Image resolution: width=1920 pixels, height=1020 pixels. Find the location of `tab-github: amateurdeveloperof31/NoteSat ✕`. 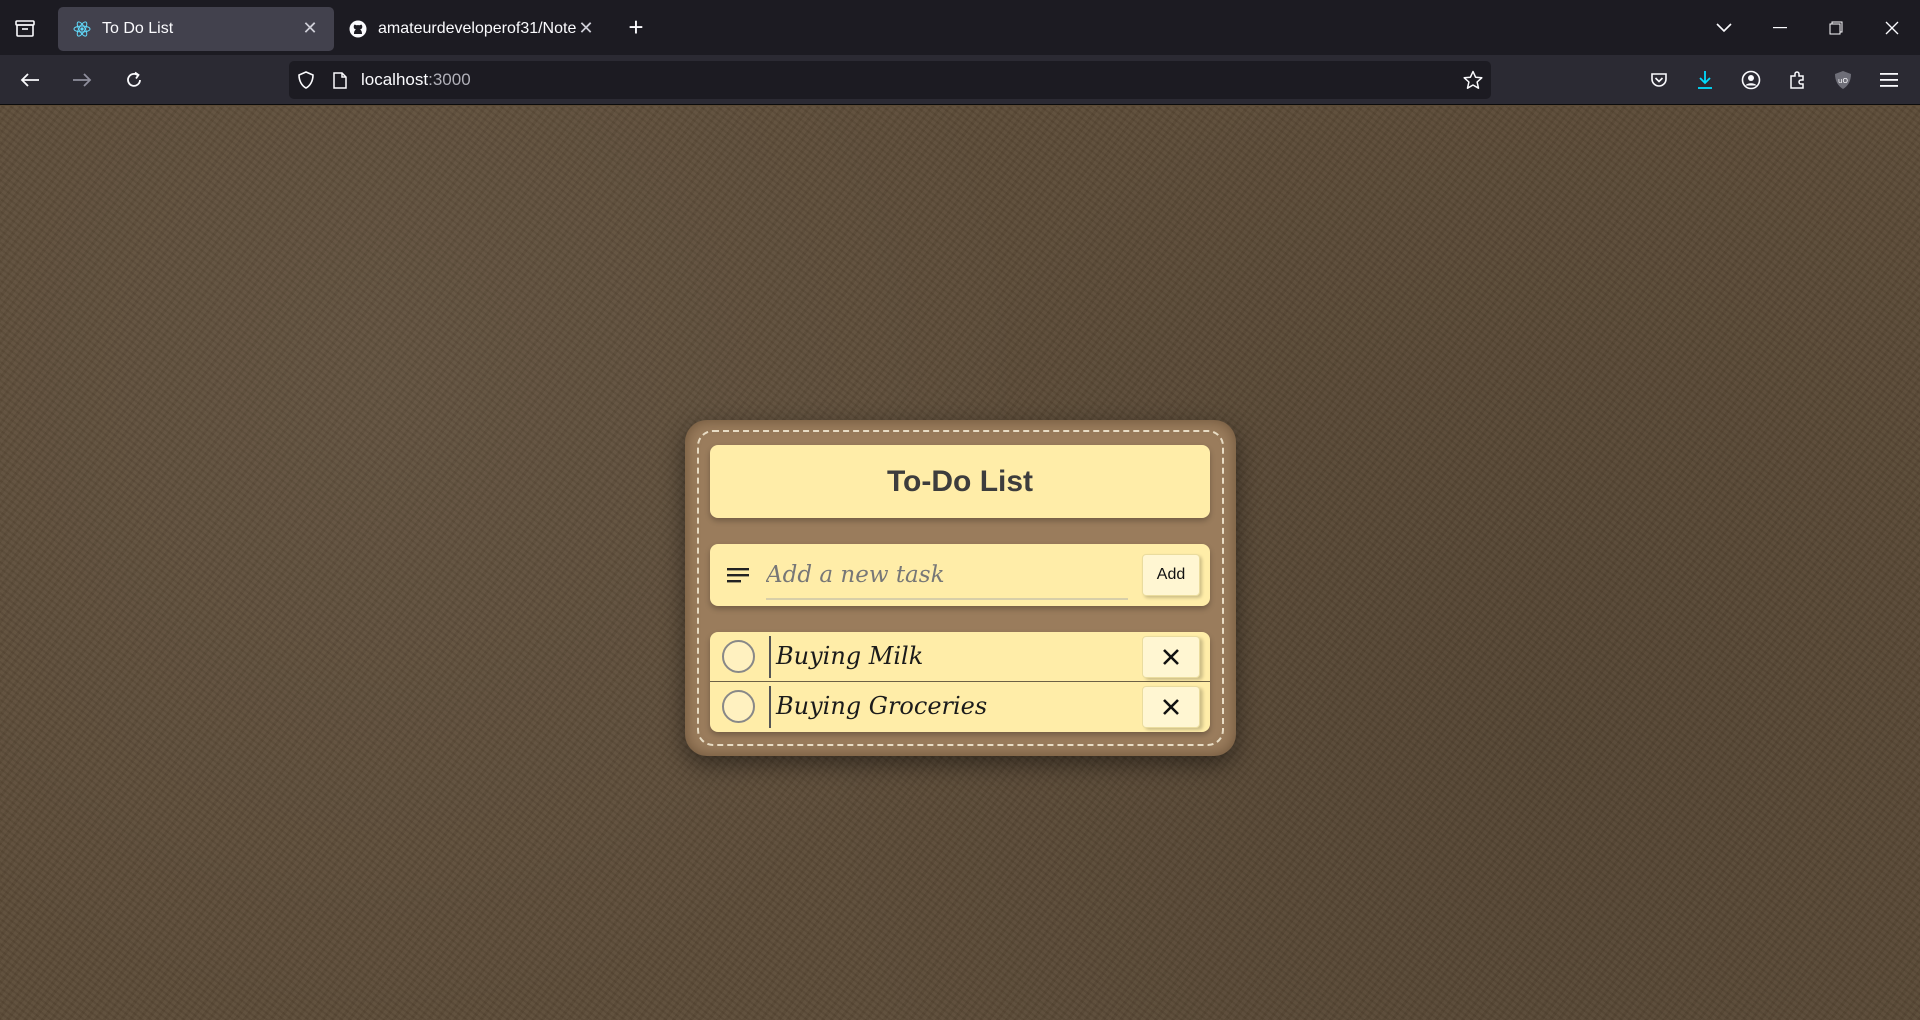

tab-github: amateurdeveloperof31/NoteSat ✕ is located at coordinates (472, 29).